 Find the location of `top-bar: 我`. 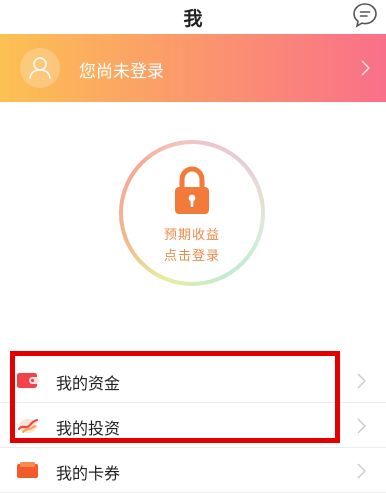

top-bar: 我 is located at coordinates (193, 17).